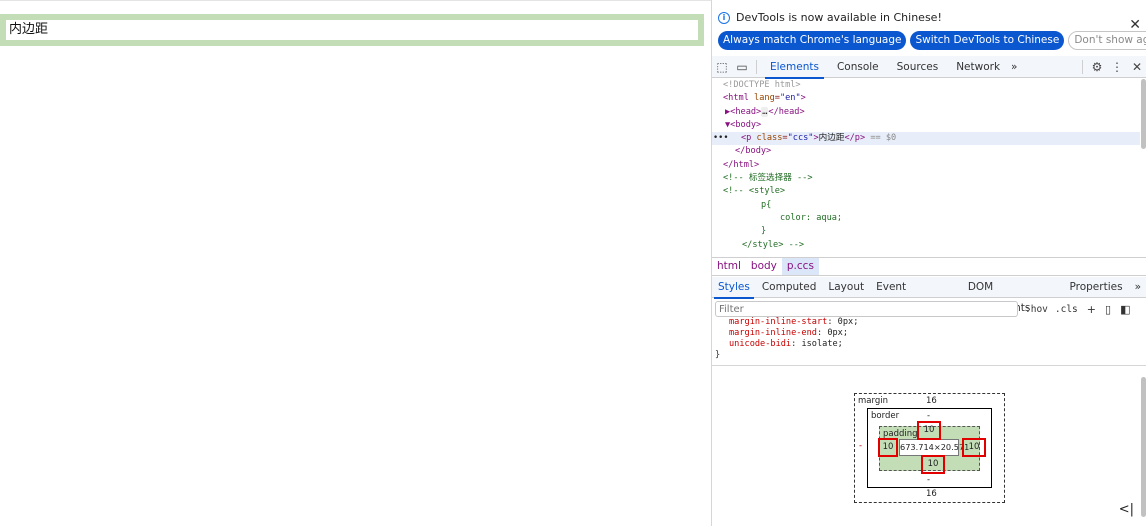 Image resolution: width=1146 pixels, height=526 pixels. I want to click on viewport-top-border, so click(355, 0).